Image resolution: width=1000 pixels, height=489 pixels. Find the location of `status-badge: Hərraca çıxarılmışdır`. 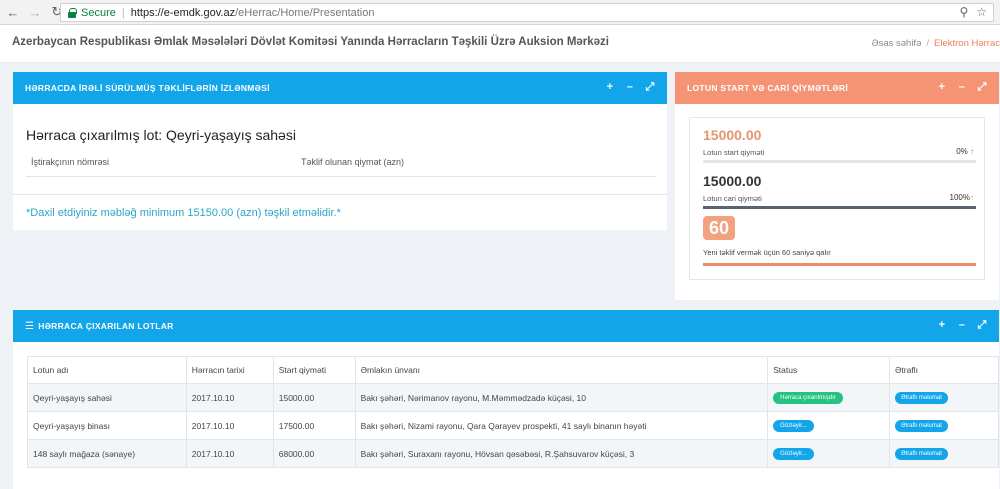

status-badge: Hərraca çıxarılmışdır is located at coordinates (808, 398).